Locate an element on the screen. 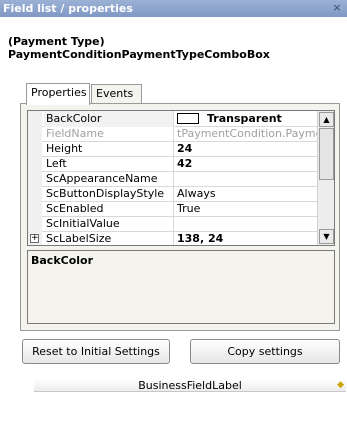 The height and width of the screenshot is (426, 347). property-row-scappearancename: ScAppearanceName is located at coordinates (173, 179).